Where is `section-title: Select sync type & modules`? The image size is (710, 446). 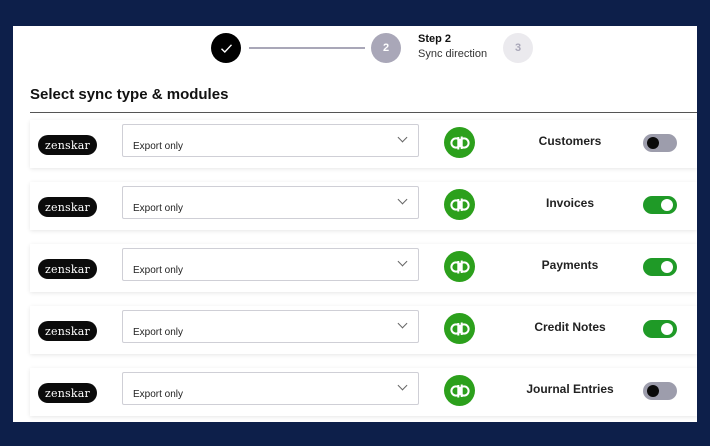 section-title: Select sync type & modules is located at coordinates (129, 94).